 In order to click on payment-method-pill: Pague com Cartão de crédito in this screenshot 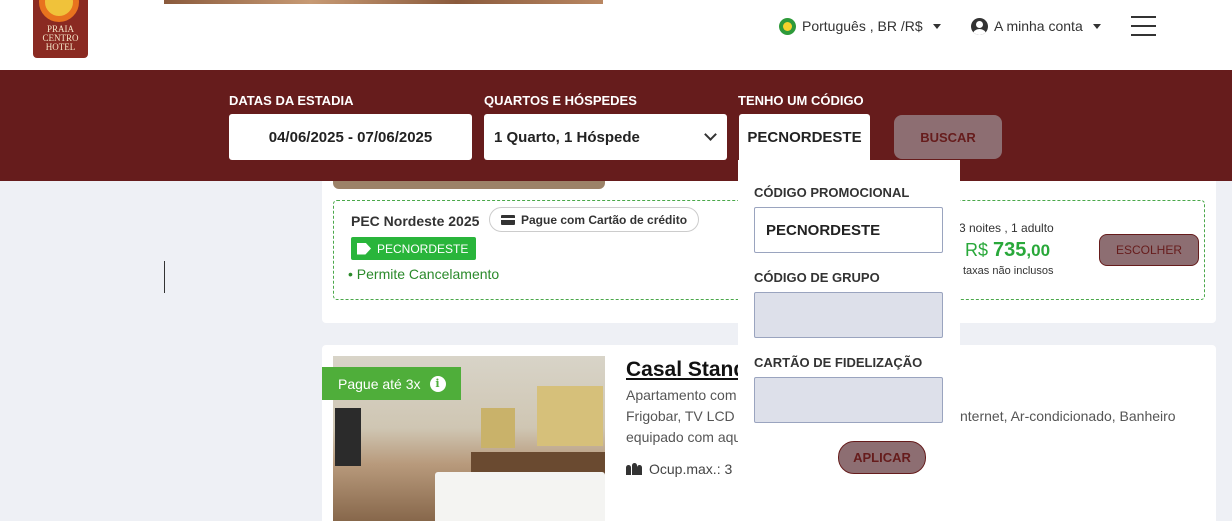, I will do `click(594, 219)`.